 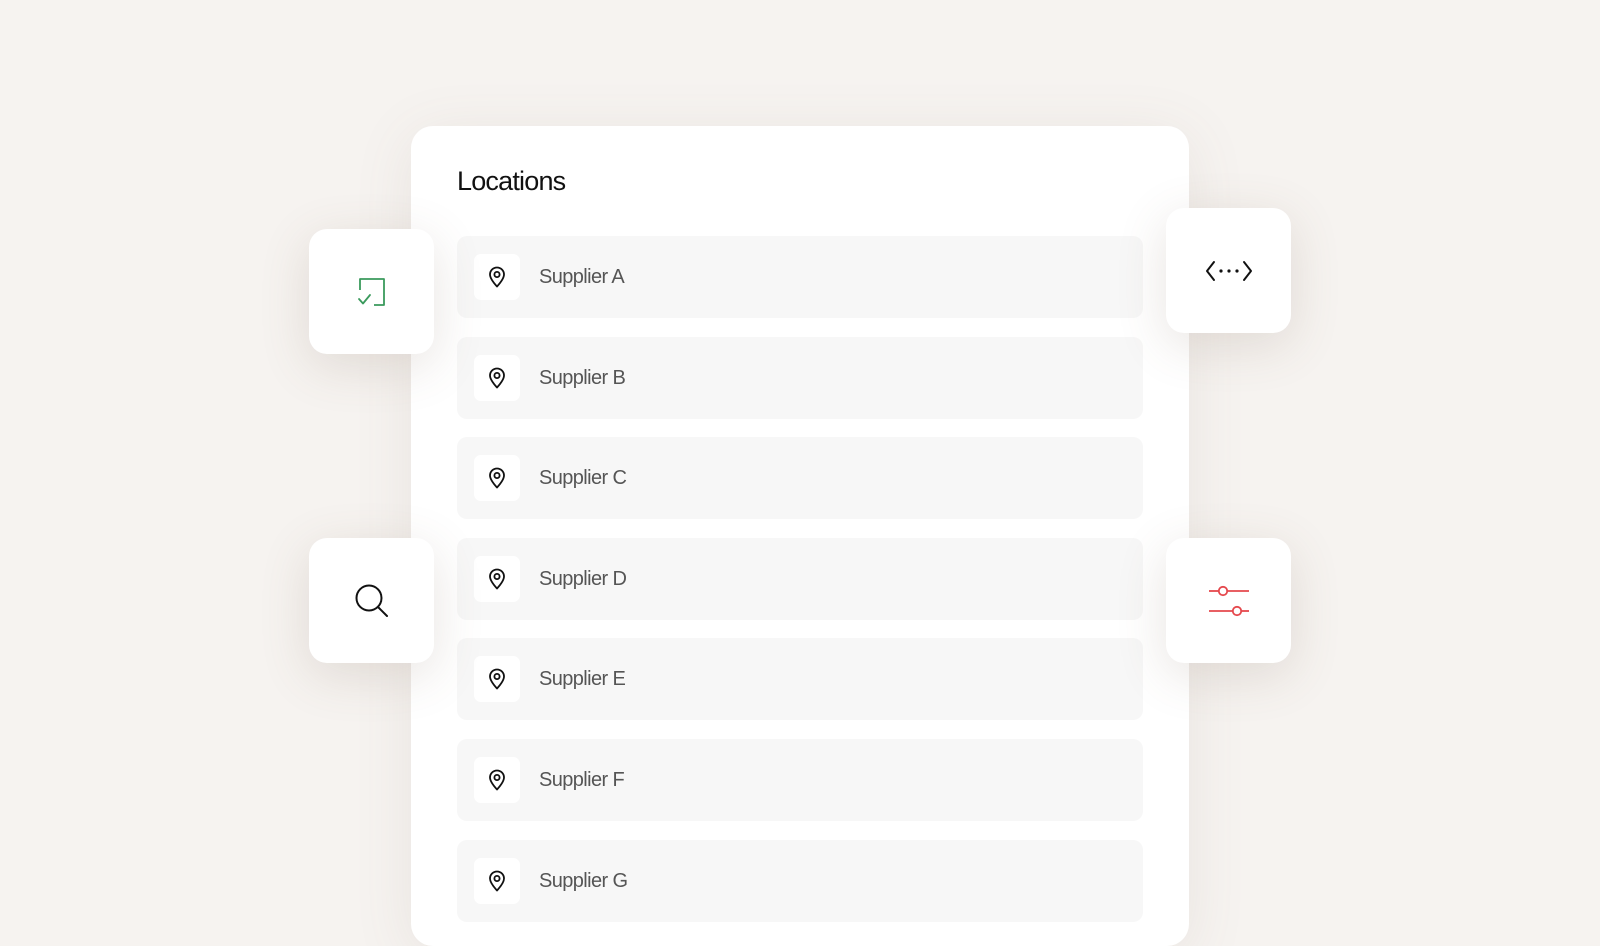 I want to click on location-item-supplier-d: Supplier D, so click(x=800, y=578).